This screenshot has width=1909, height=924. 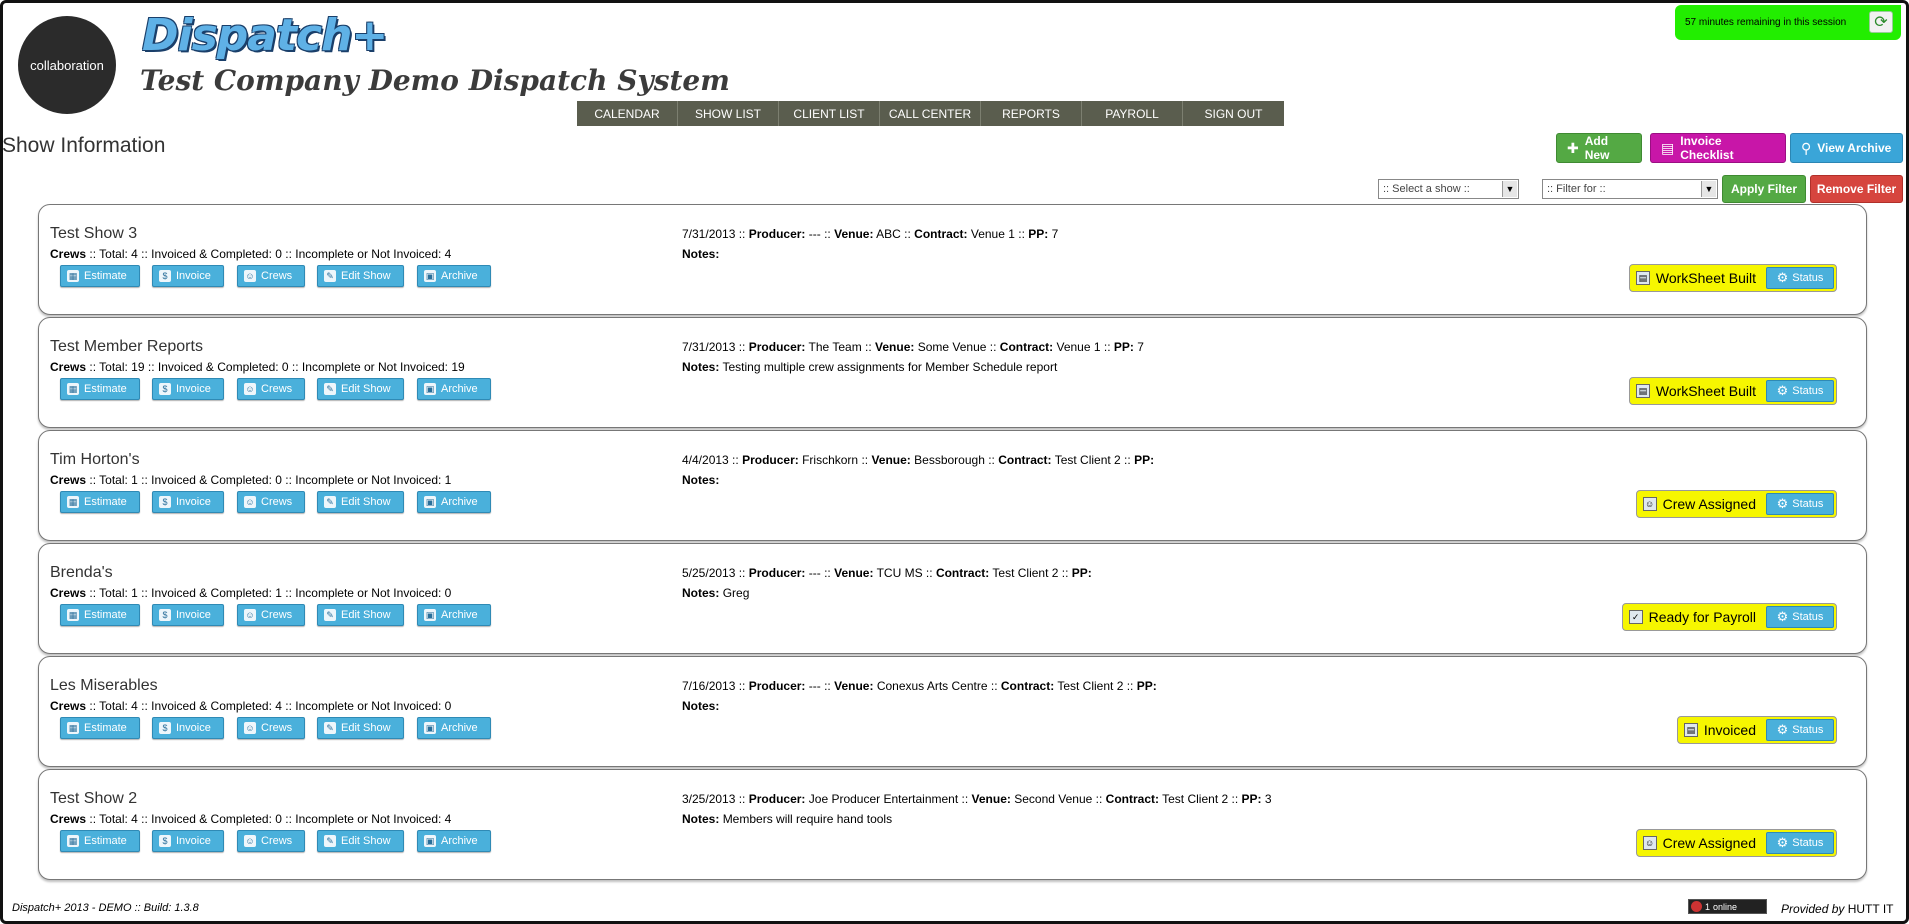 What do you see at coordinates (94, 798) in the screenshot?
I see `show-name: Test Show 2` at bounding box center [94, 798].